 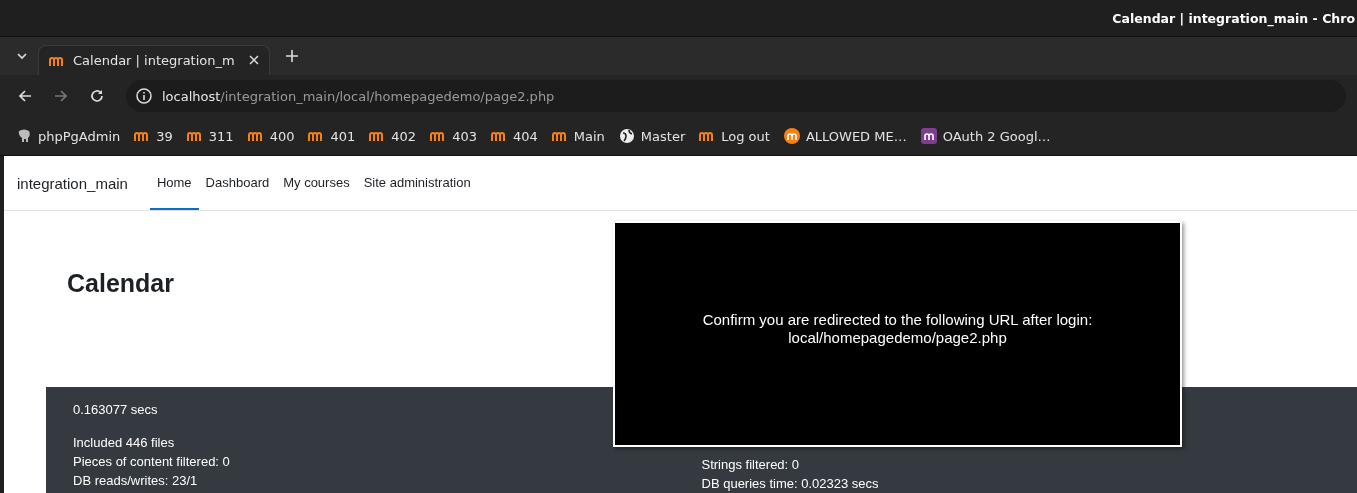 What do you see at coordinates (210, 136) in the screenshot?
I see `bookmark: 311` at bounding box center [210, 136].